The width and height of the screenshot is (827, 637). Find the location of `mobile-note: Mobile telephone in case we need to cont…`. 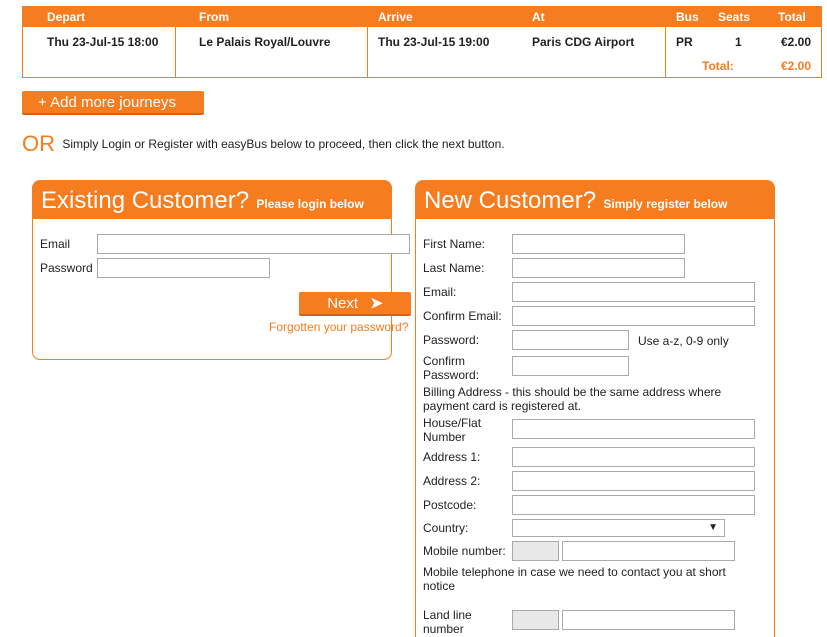

mobile-note: Mobile telephone in case we need to cont… is located at coordinates (574, 579).